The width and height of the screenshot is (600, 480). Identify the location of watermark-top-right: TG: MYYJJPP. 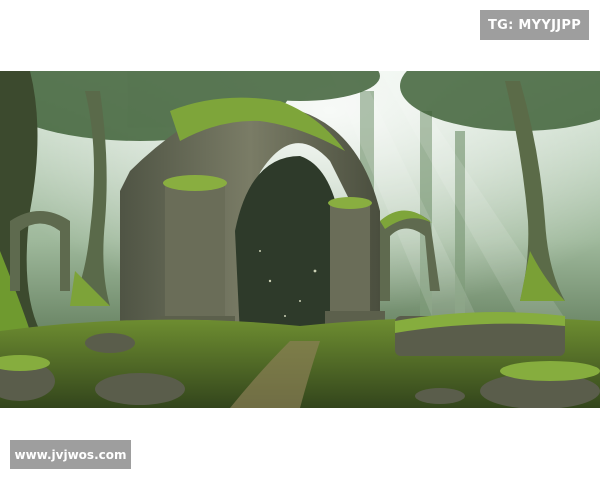
(534, 25).